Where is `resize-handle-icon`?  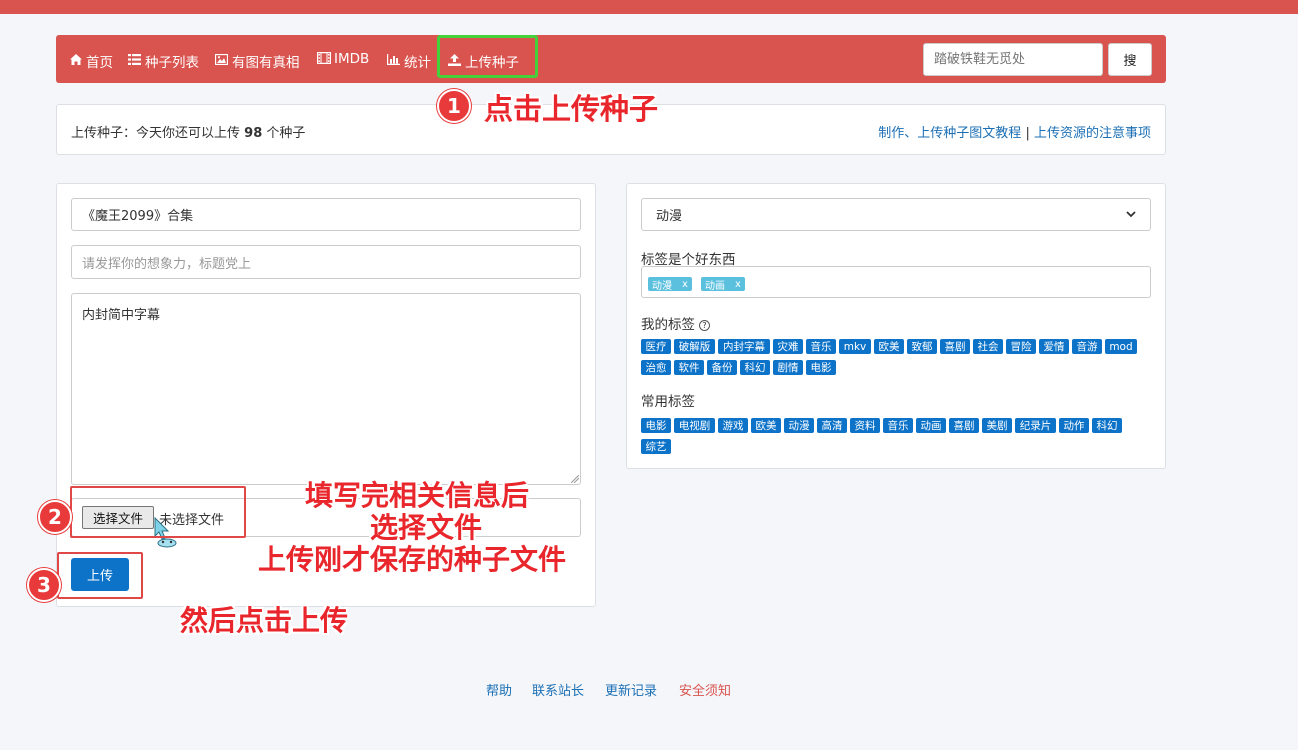
resize-handle-icon is located at coordinates (575, 479).